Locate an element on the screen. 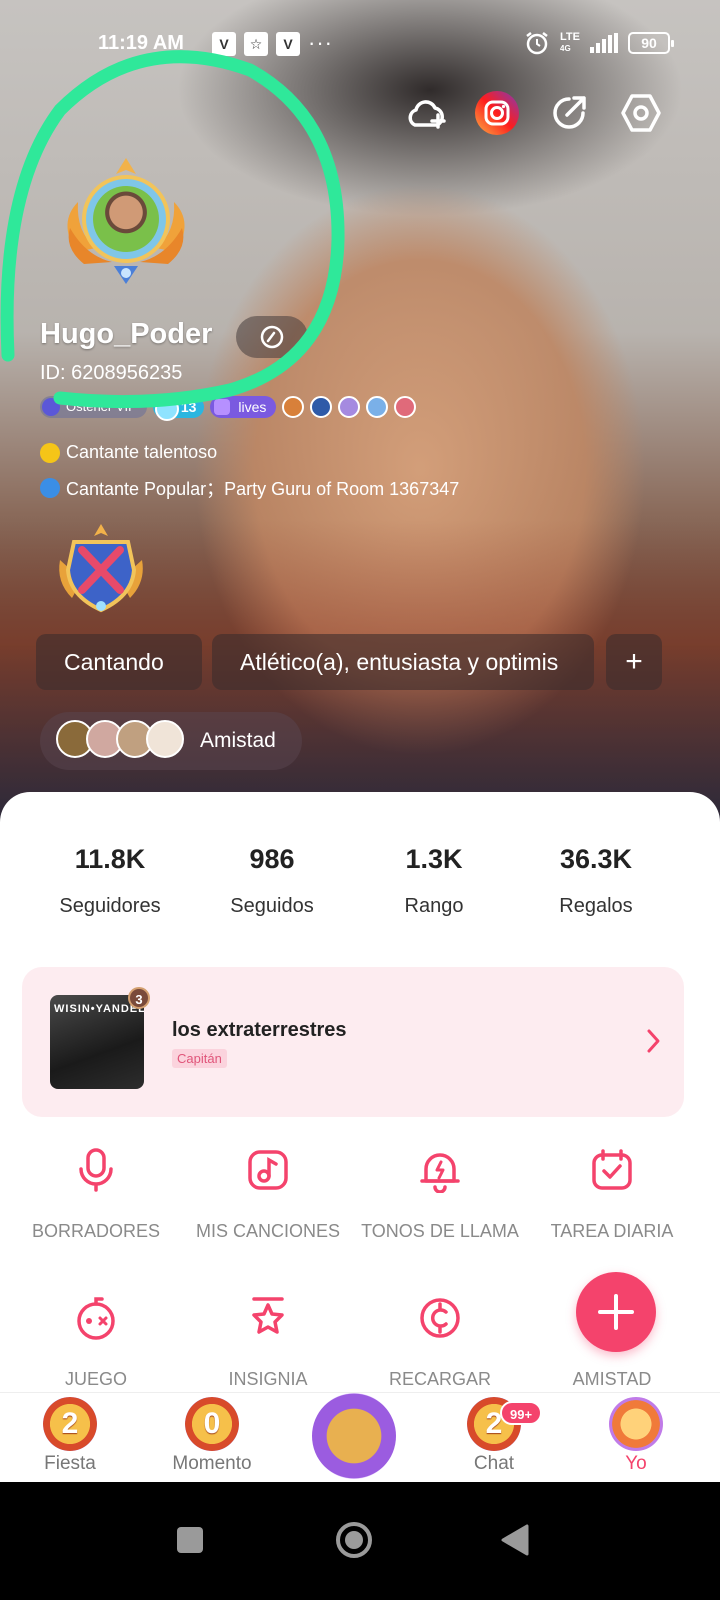  badge-row: Ostener VIP 13 lives is located at coordinates (228, 407).